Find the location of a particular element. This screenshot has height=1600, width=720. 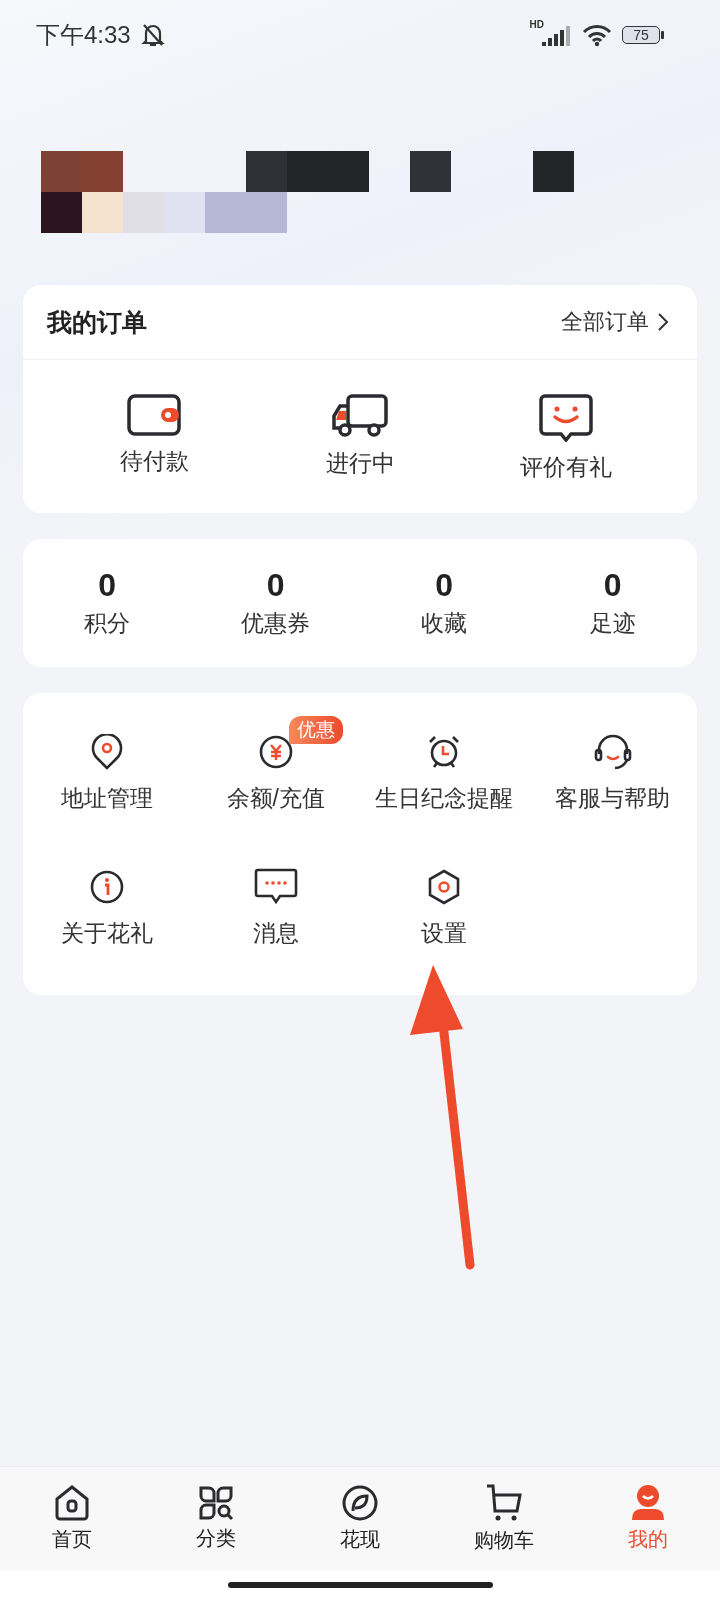

tab-item: 首页 is located at coordinates (72, 1518).